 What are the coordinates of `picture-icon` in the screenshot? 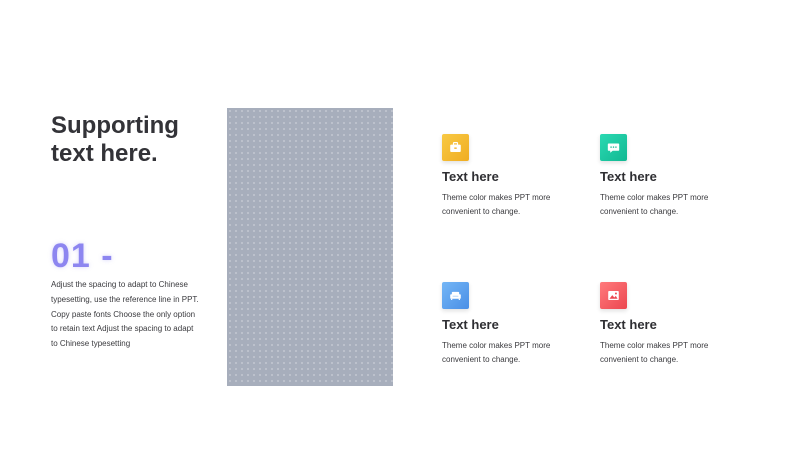 It's located at (613, 295).